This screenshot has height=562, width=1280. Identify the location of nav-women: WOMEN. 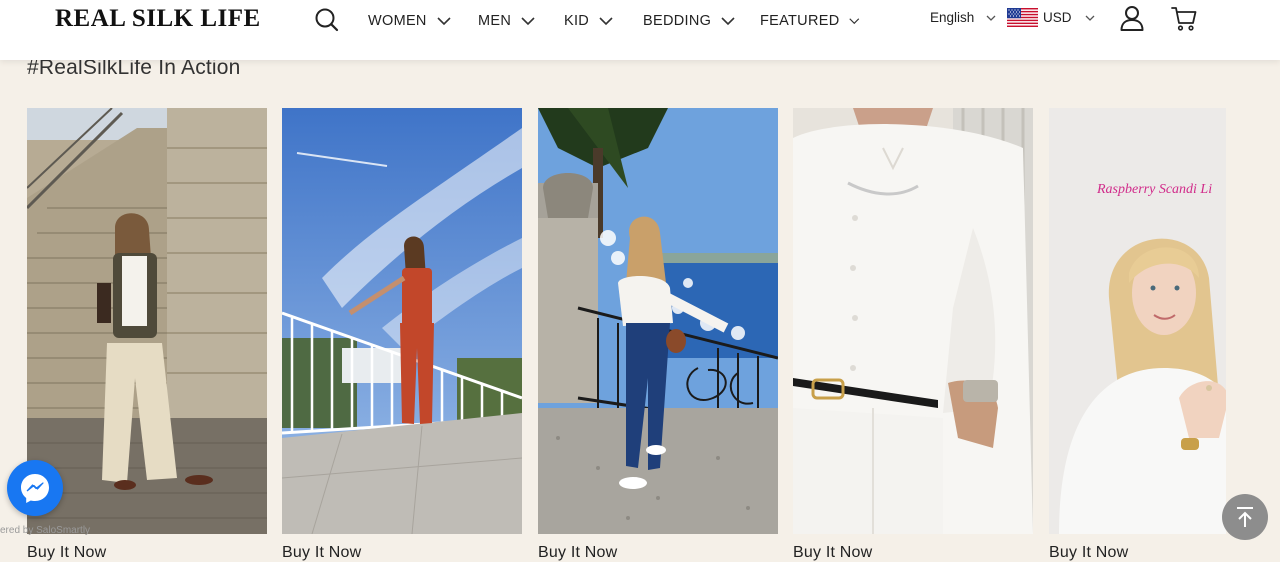
(423, 21).